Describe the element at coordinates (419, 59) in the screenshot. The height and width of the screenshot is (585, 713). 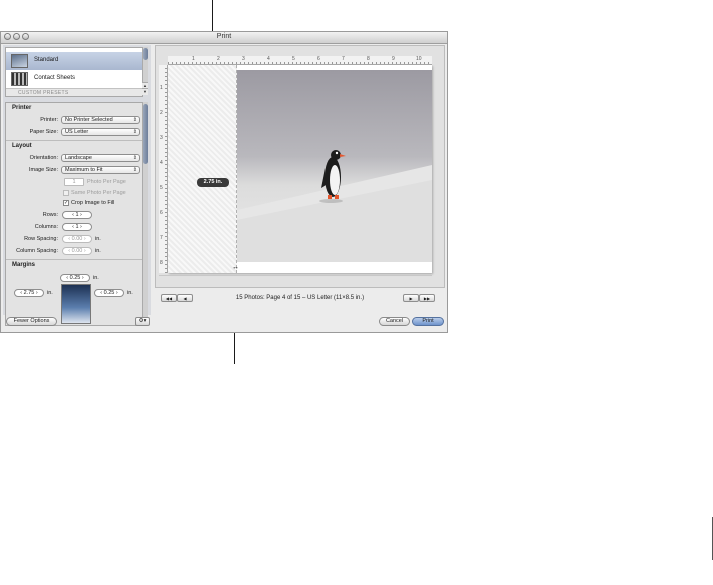
I see `ruler-tick: 10` at that location.